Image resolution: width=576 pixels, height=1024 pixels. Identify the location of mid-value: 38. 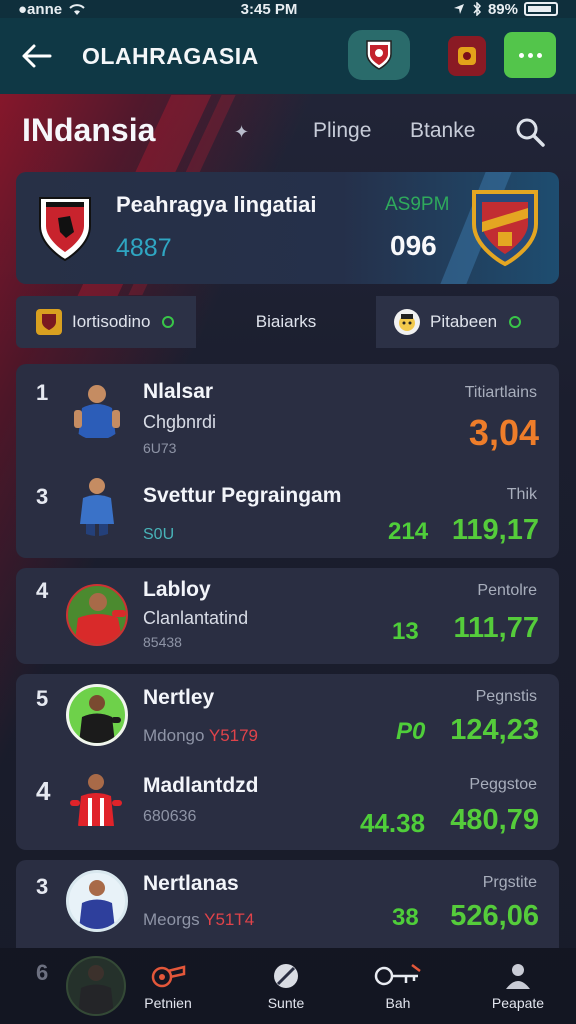
(405, 917).